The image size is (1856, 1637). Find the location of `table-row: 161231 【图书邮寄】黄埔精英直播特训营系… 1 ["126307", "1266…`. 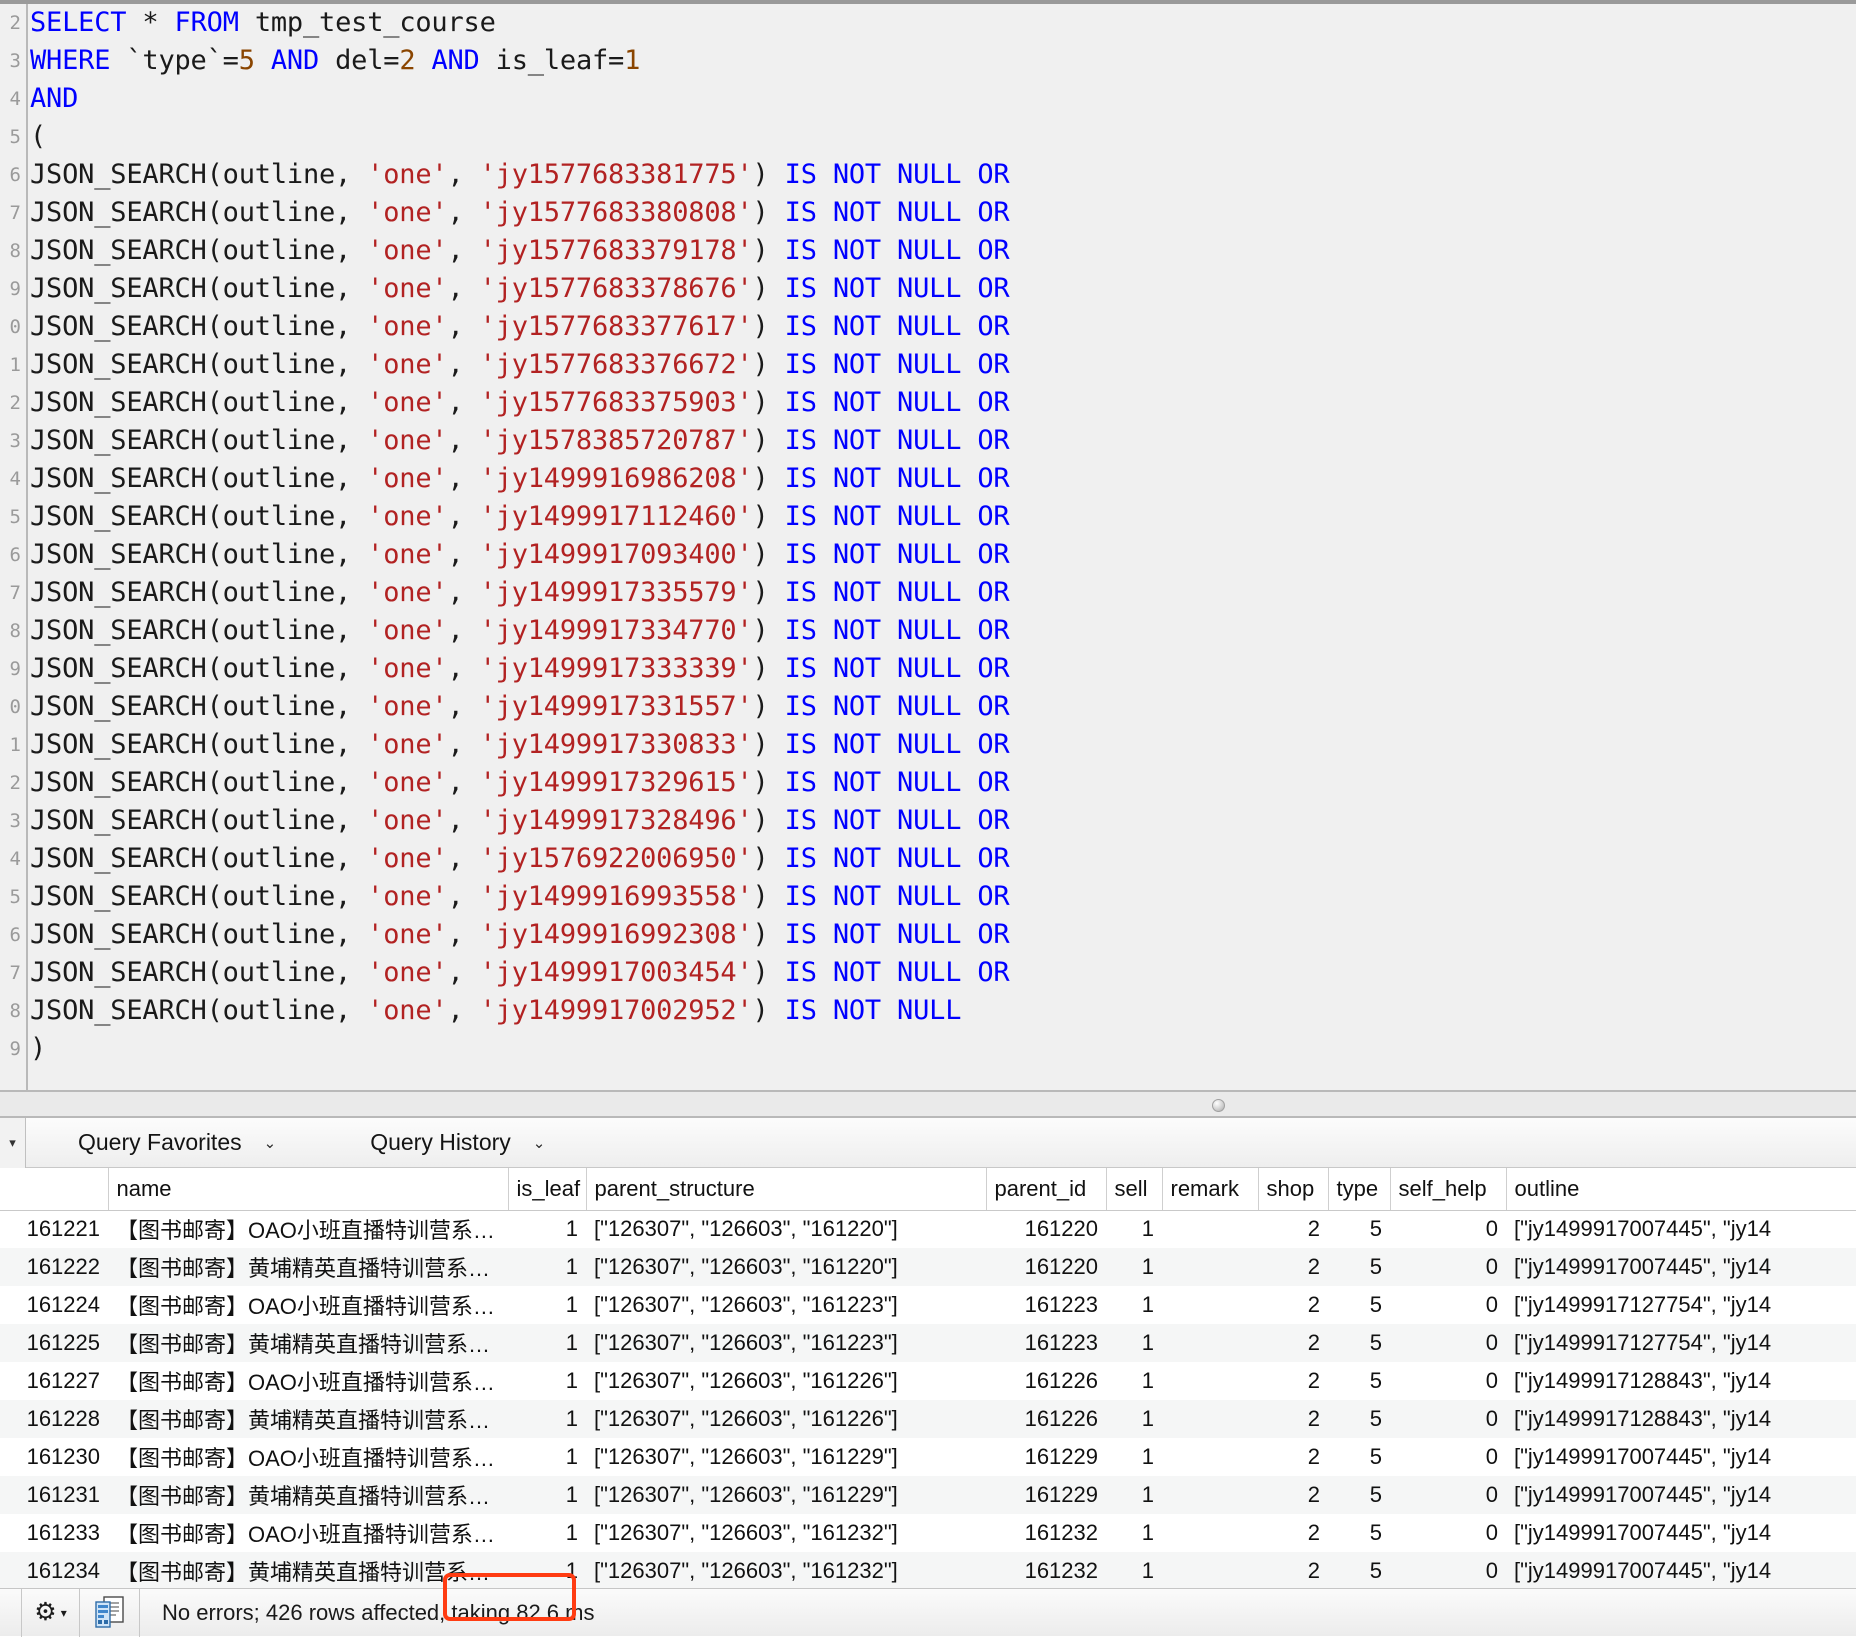

table-row: 161231 【图书邮寄】黄埔精英直播特训营系… 1 ["126307", "1266… is located at coordinates (928, 1495).